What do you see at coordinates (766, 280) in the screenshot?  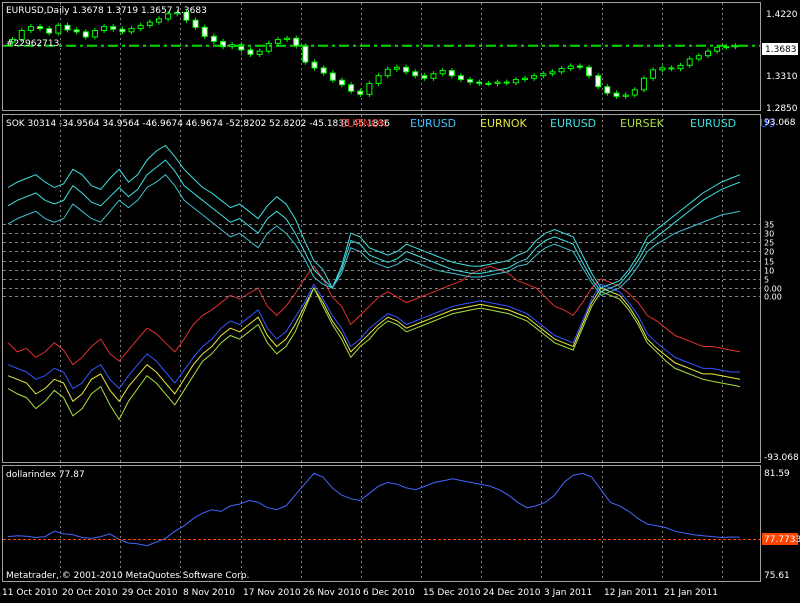 I see `level-label: 5` at bounding box center [766, 280].